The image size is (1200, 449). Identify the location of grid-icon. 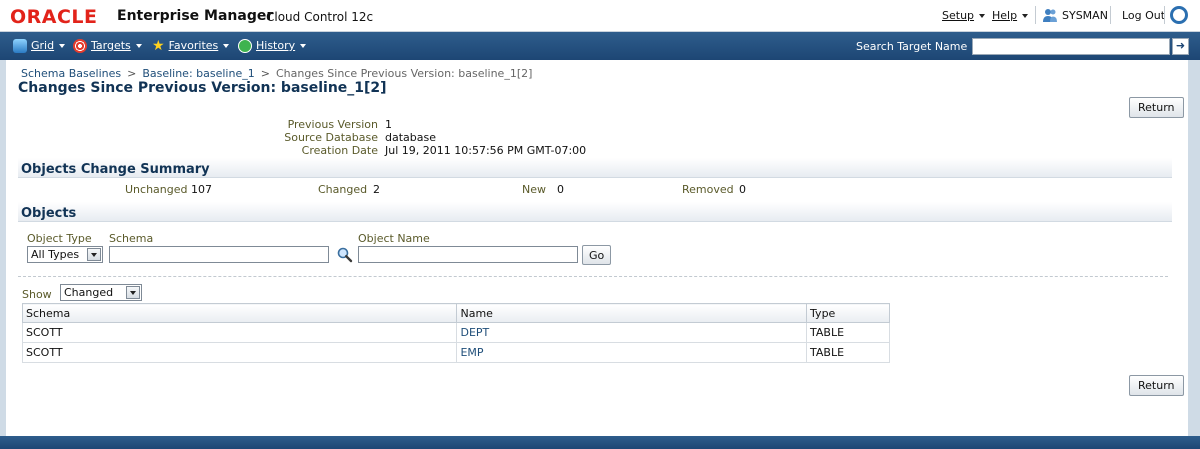
(20, 46).